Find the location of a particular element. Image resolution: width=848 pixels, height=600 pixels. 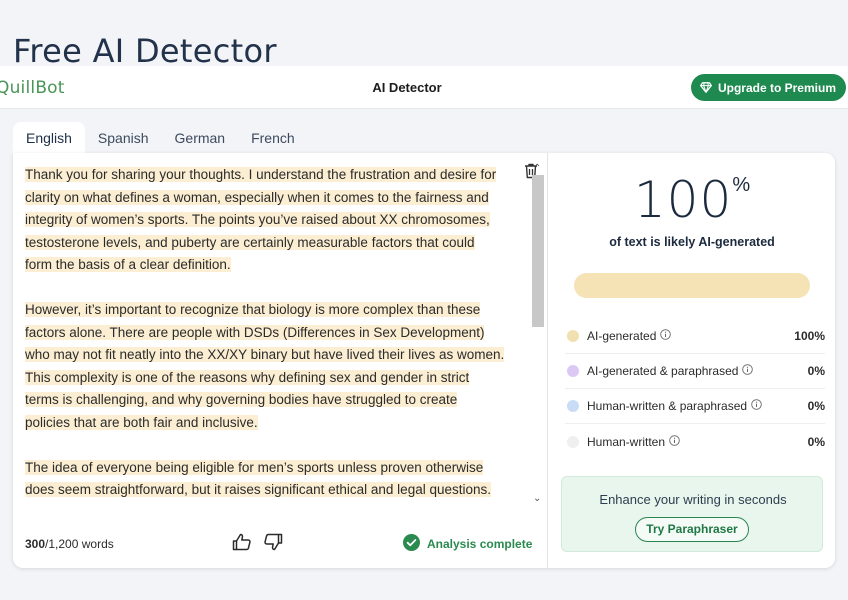

language-tabs: English Spanish German French is located at coordinates (160, 138).